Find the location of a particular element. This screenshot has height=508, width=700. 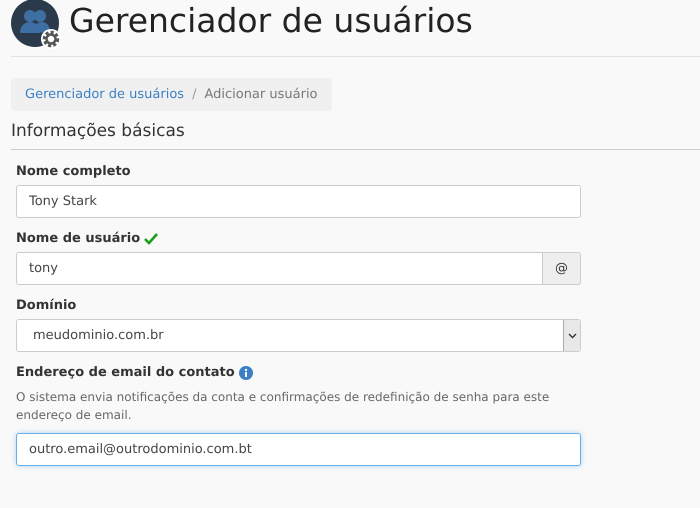

caret-icon is located at coordinates (572, 335).